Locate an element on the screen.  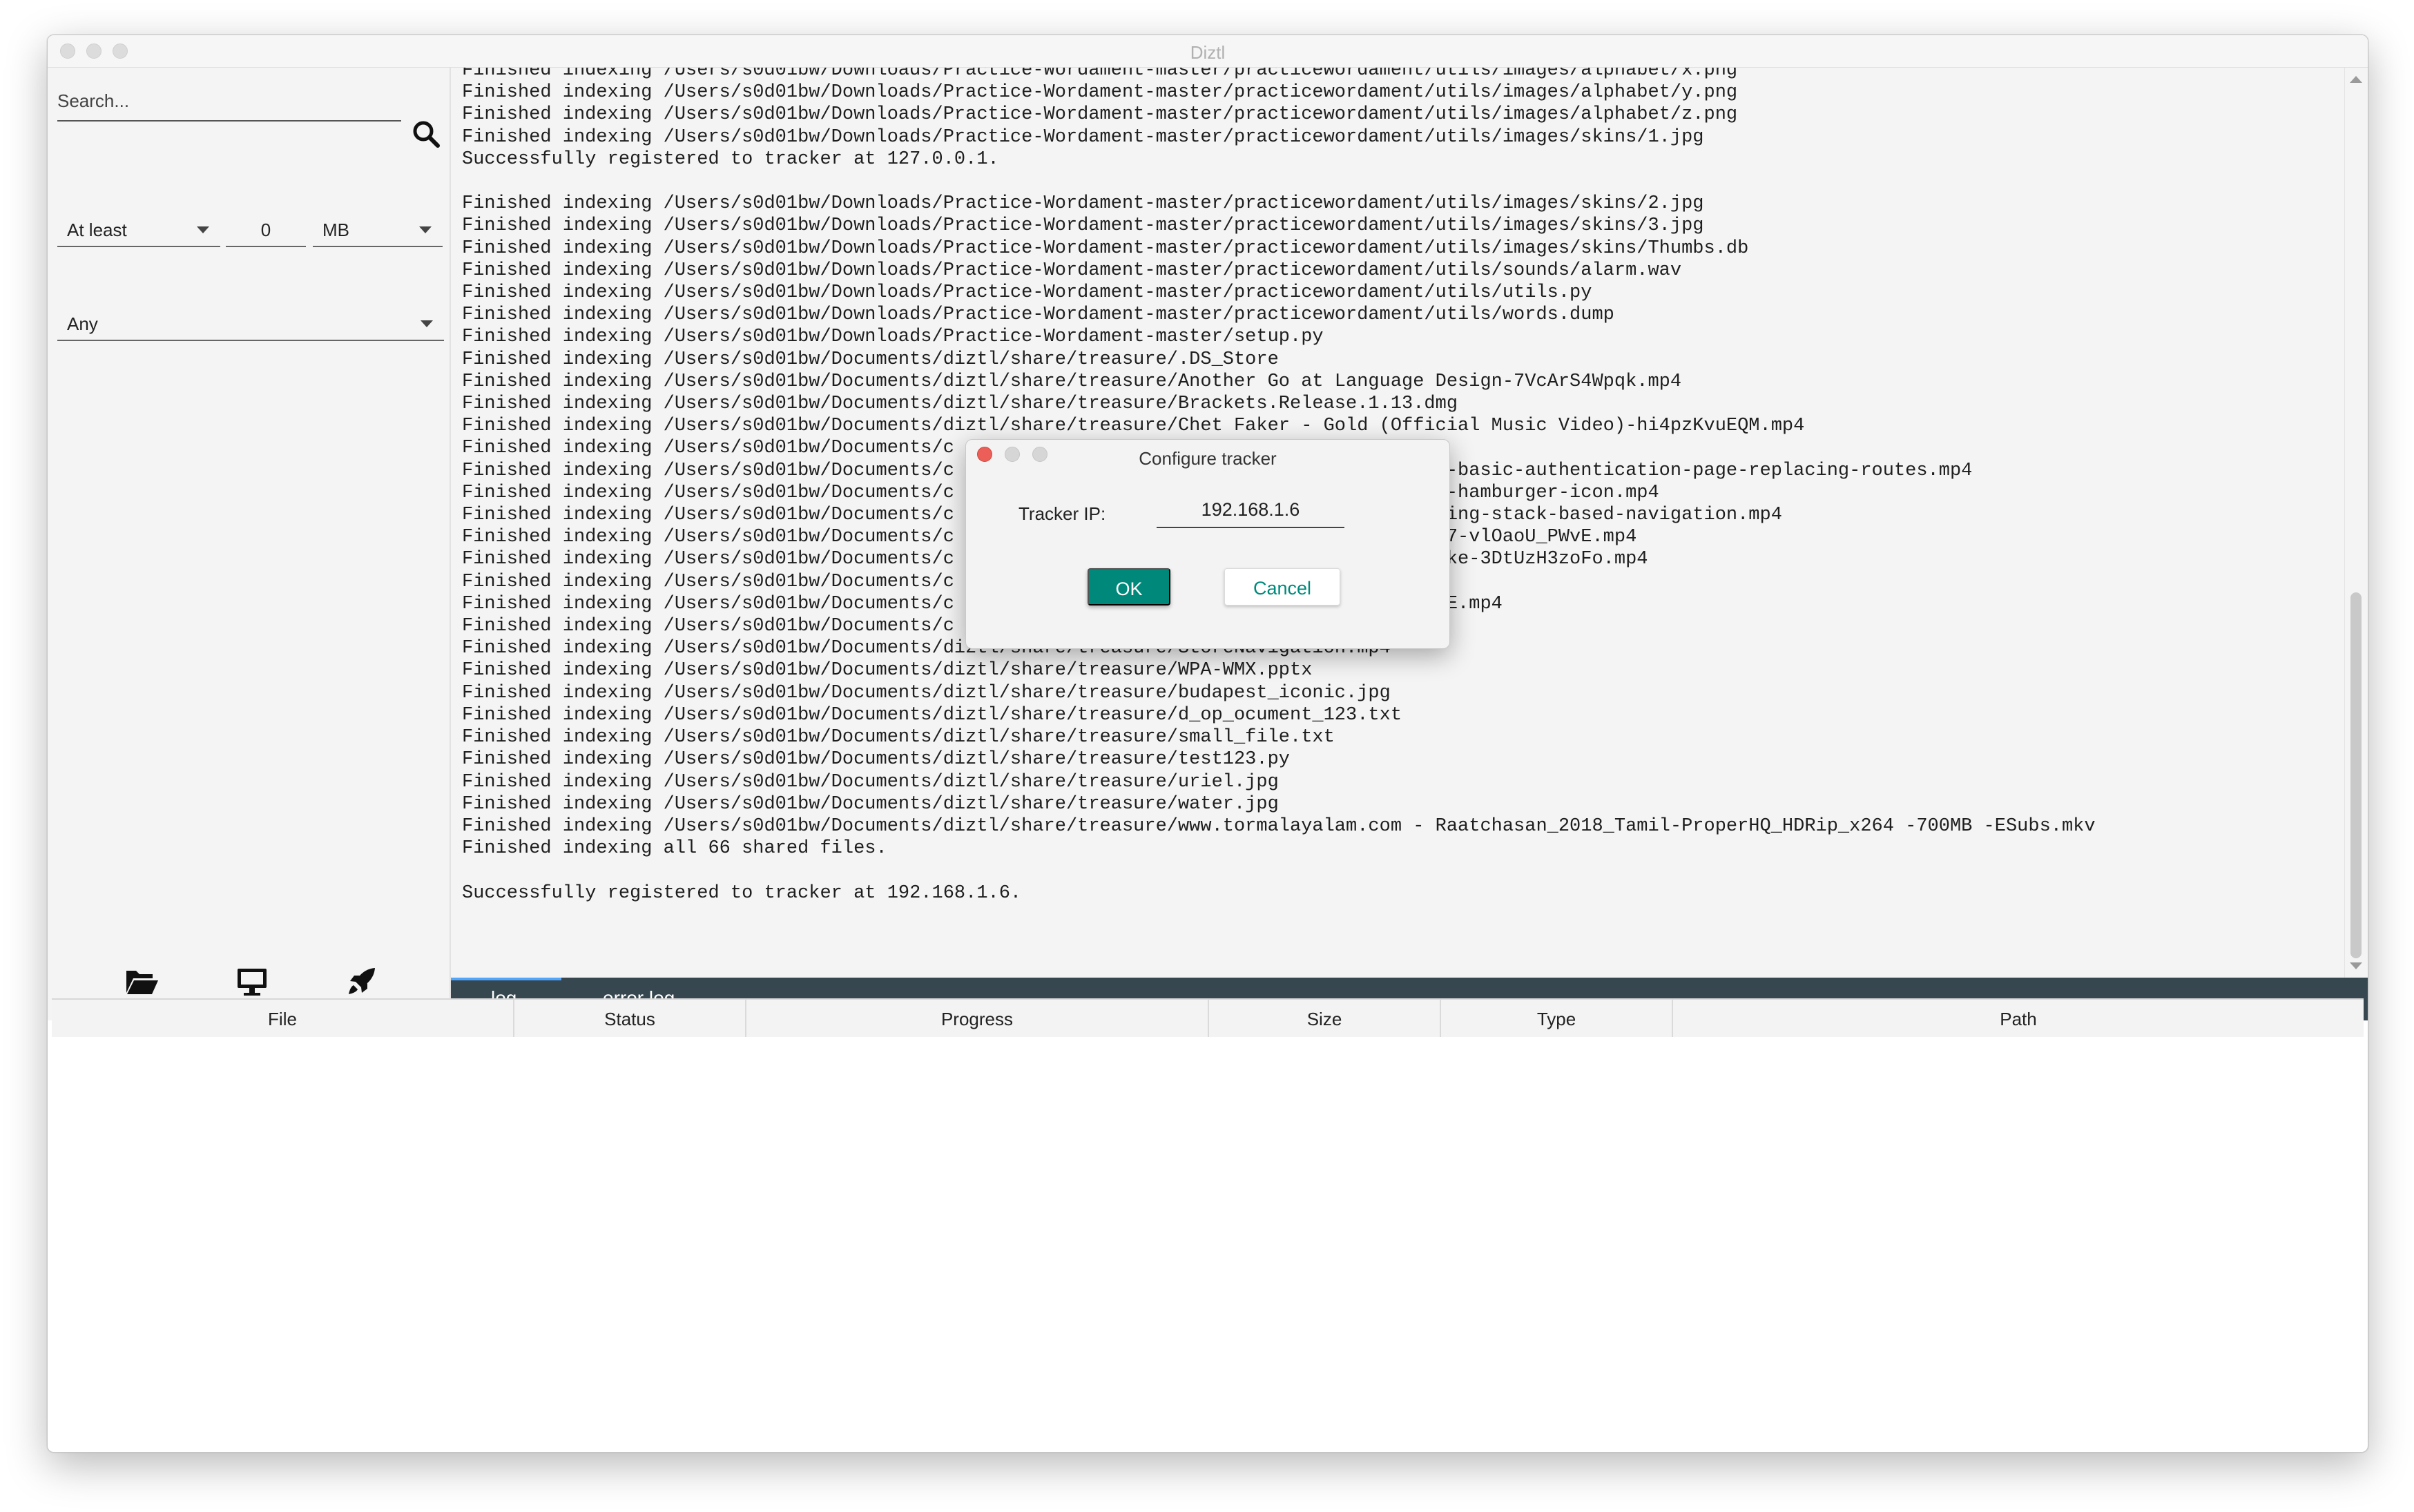
size-comparator-select: At least is located at coordinates (138, 229).